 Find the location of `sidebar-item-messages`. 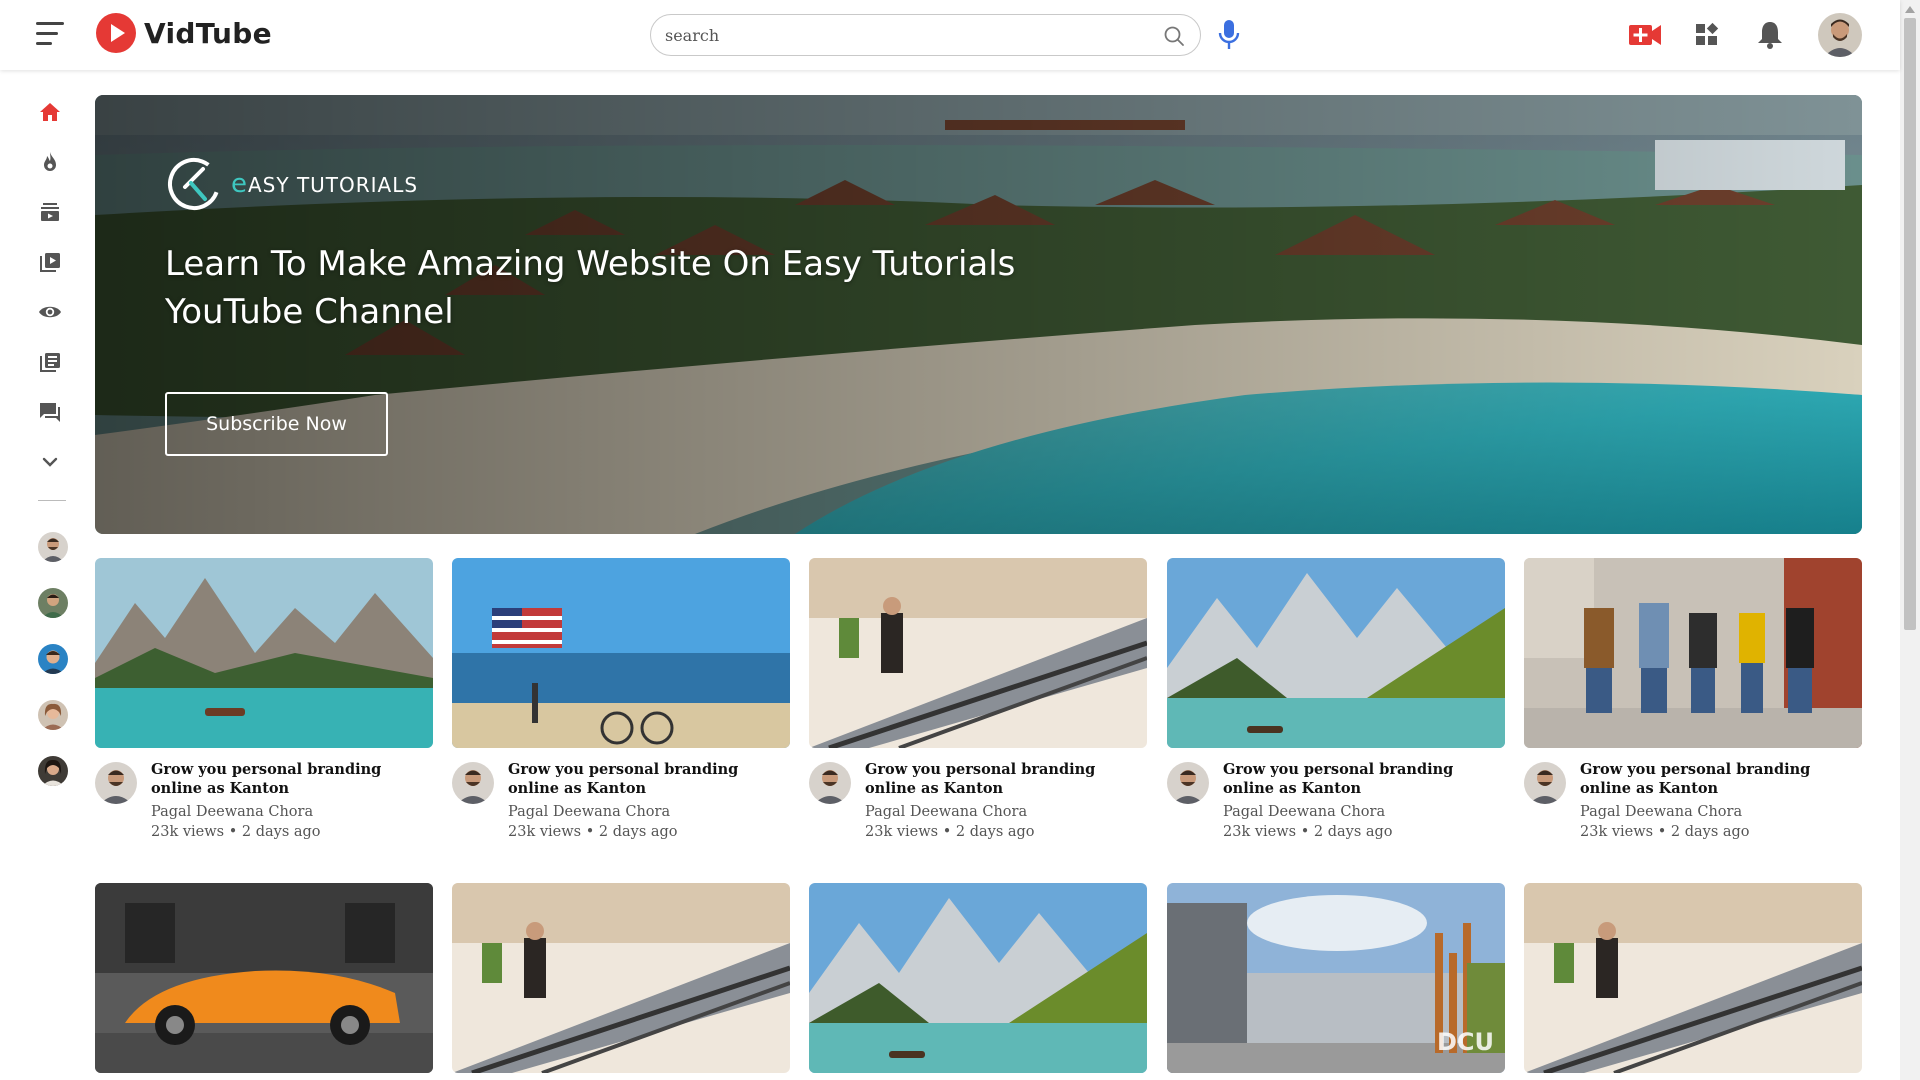

sidebar-item-messages is located at coordinates (50, 412).